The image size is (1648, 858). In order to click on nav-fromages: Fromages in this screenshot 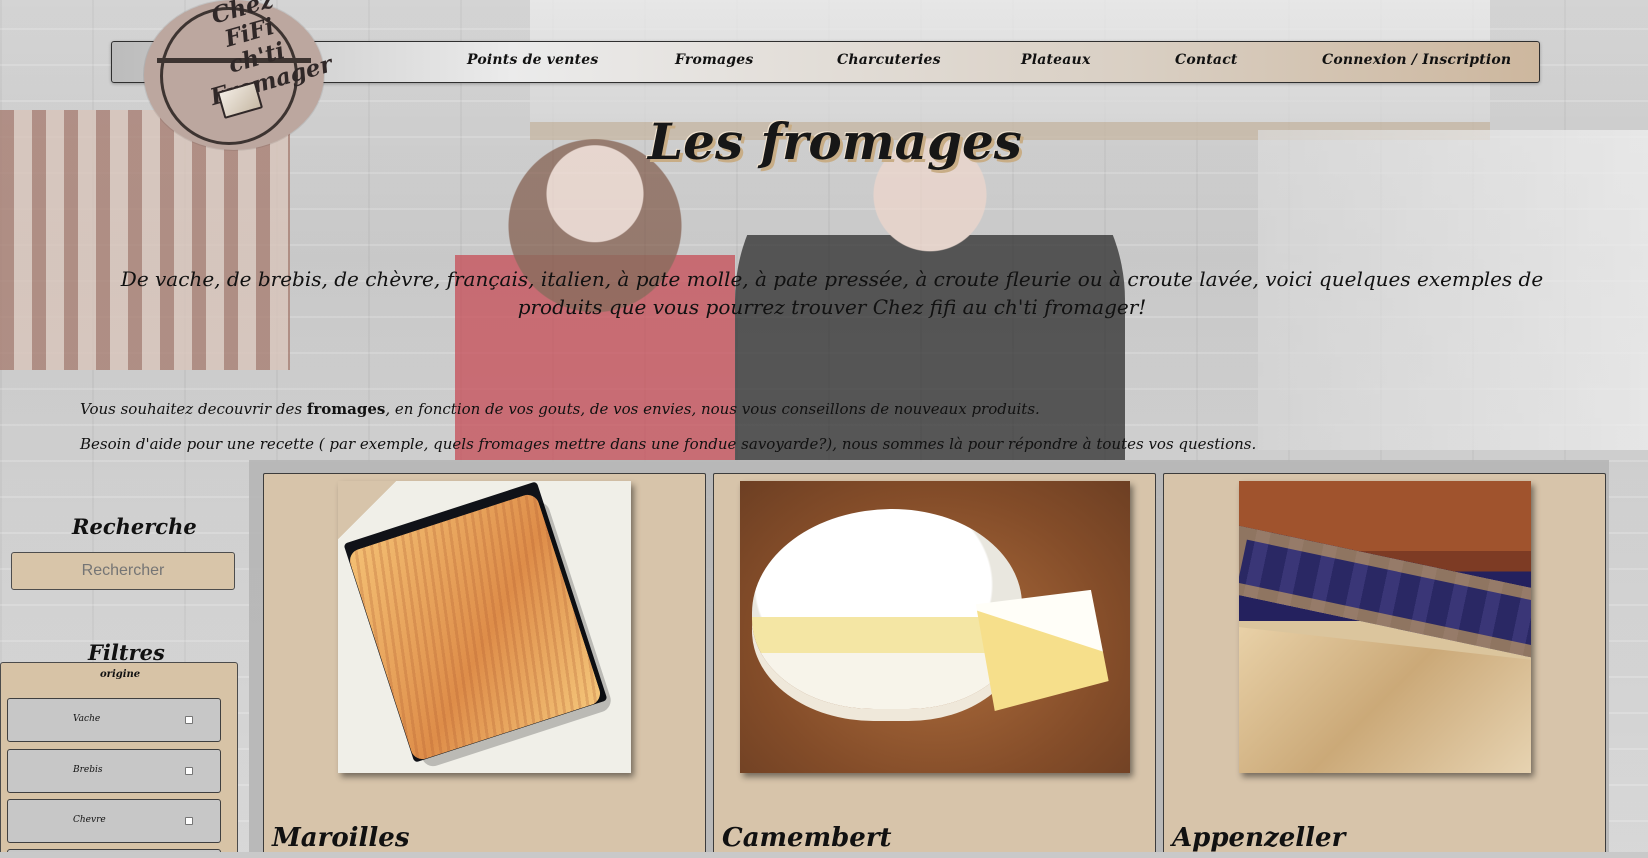, I will do `click(714, 60)`.